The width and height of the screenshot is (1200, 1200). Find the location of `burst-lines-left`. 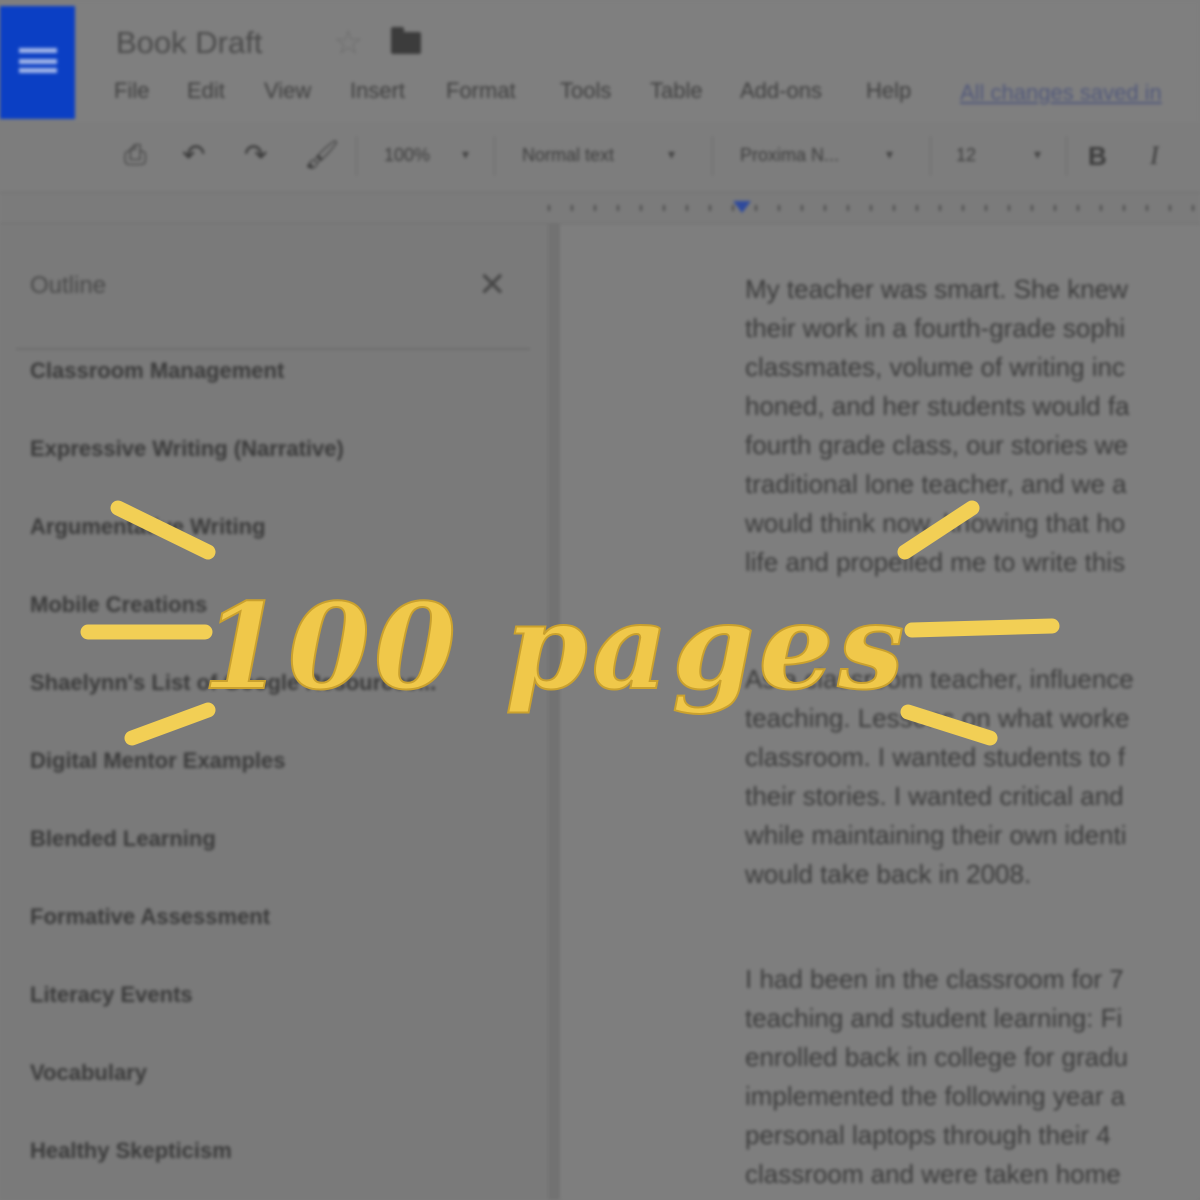

burst-lines-left is located at coordinates (148, 623).